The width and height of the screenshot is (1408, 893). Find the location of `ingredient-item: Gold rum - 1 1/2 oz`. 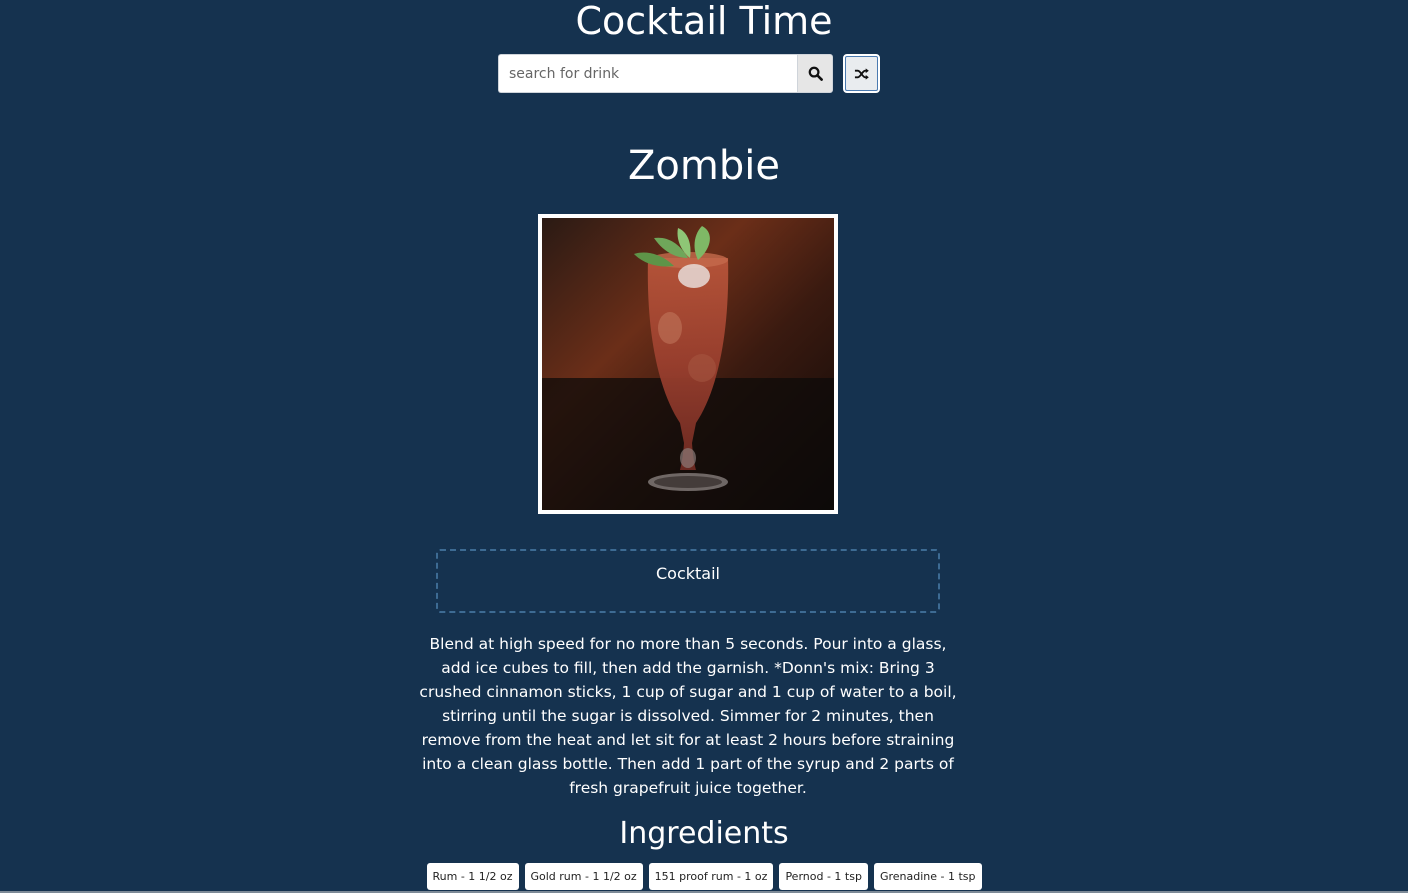

ingredient-item: Gold rum - 1 1/2 oz is located at coordinates (583, 876).